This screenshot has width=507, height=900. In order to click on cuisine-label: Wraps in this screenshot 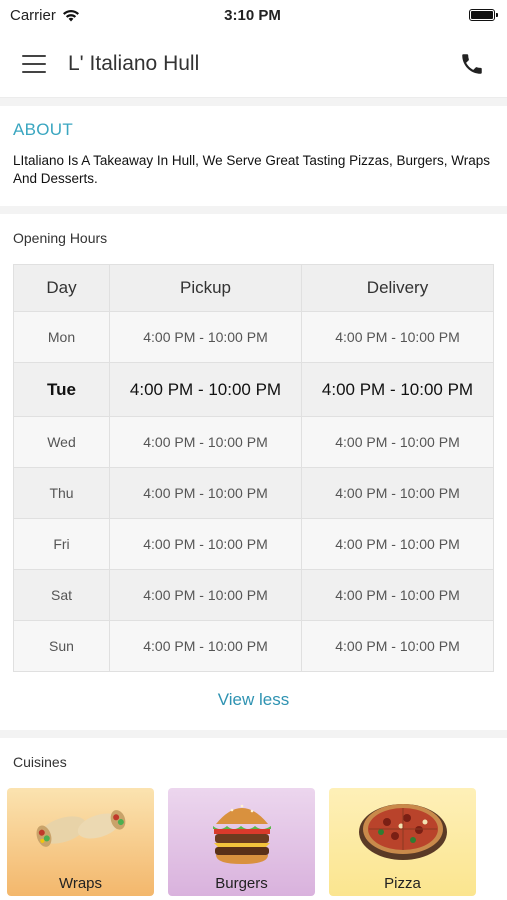, I will do `click(80, 883)`.